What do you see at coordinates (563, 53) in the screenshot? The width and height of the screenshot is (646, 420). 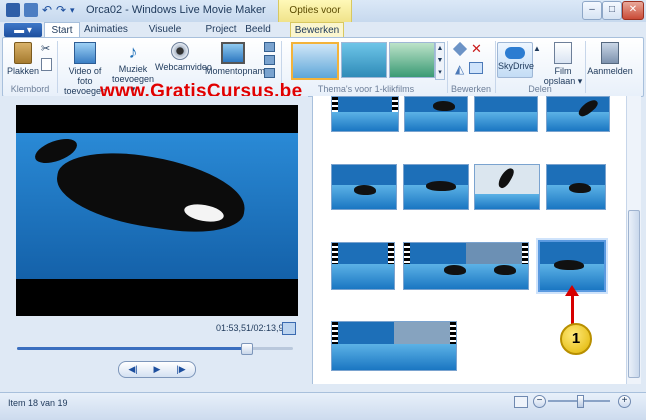 I see `film-save-icon` at bounding box center [563, 53].